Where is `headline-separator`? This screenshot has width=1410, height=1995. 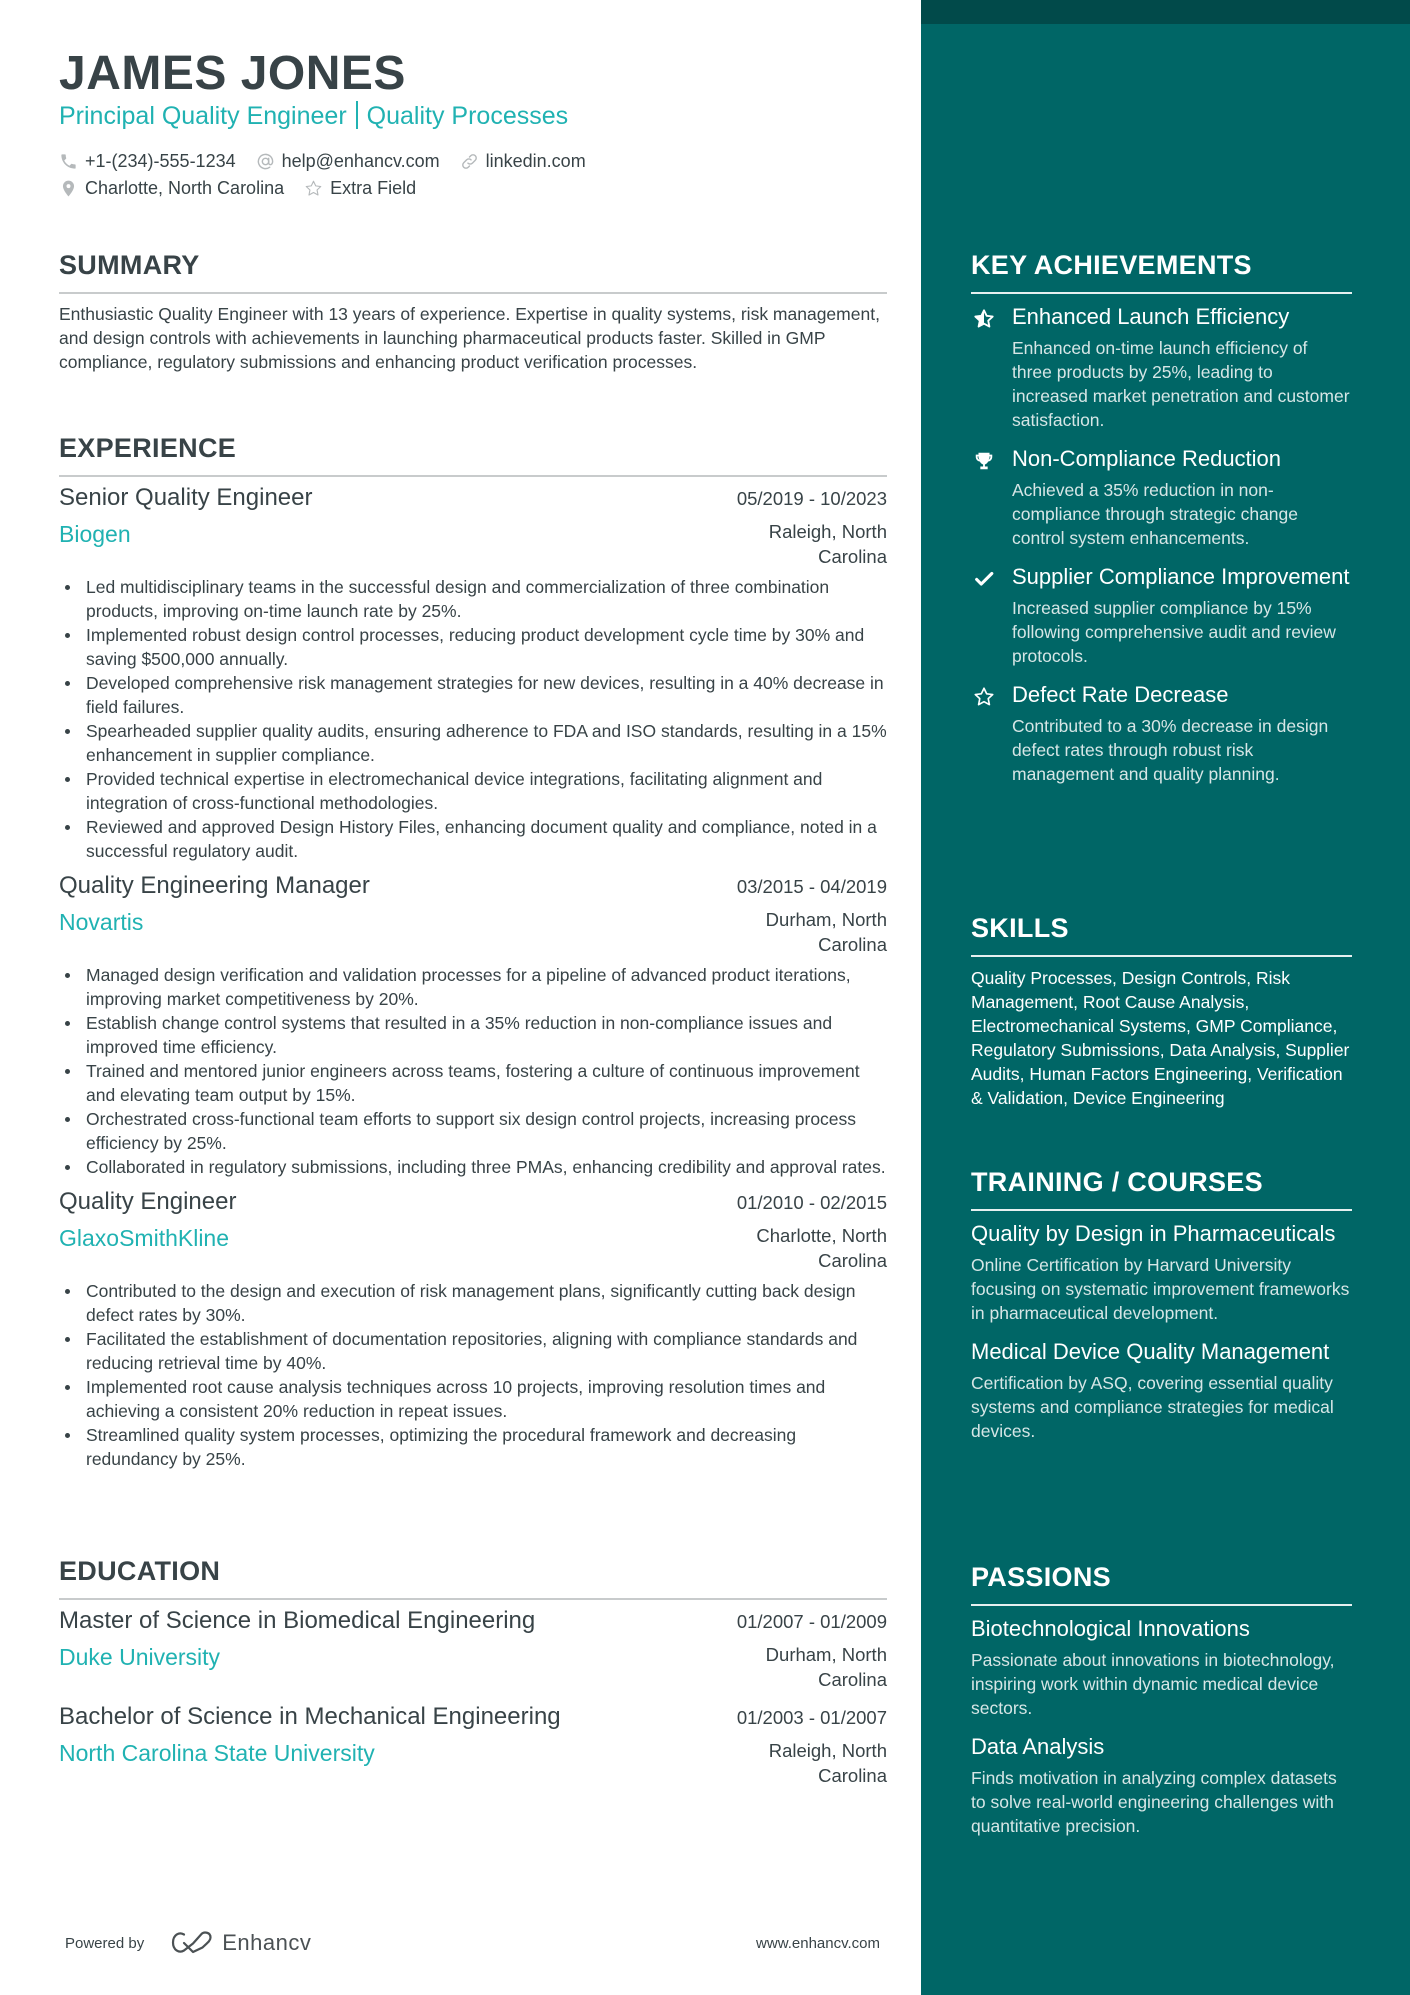
headline-separator is located at coordinates (356, 115).